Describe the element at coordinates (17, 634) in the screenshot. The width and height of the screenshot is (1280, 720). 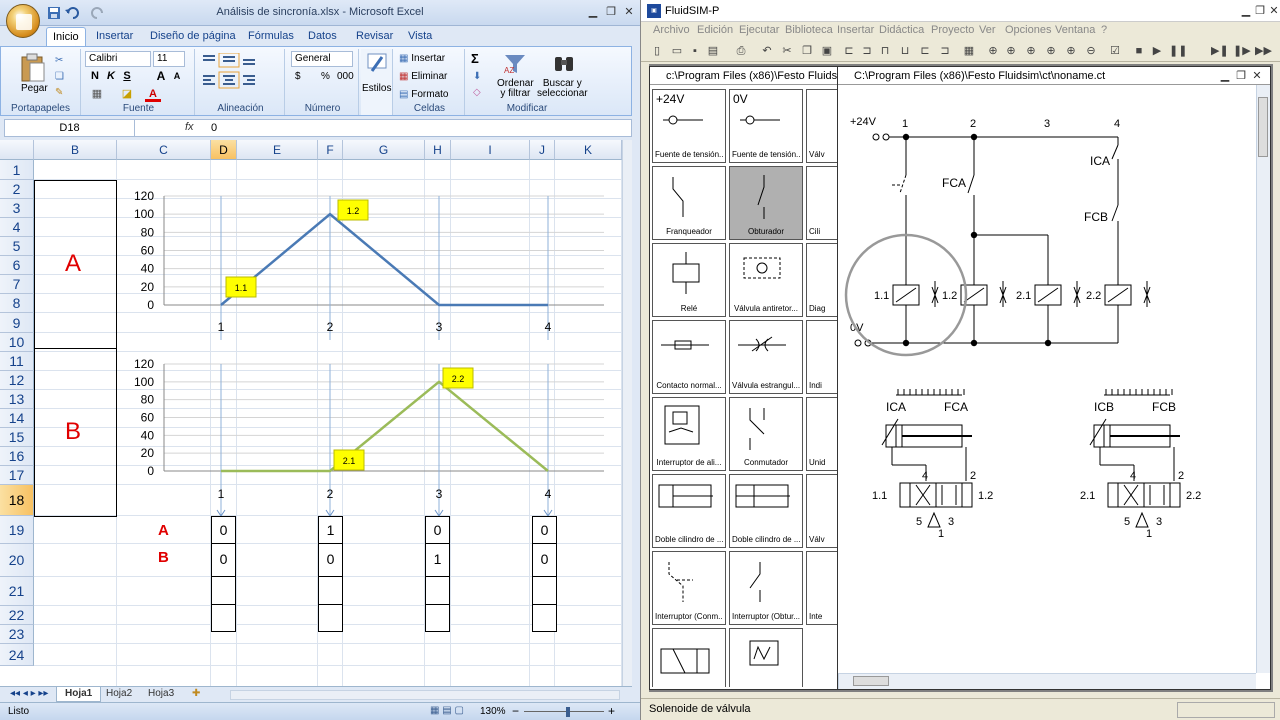
I see `row-header-23: 23` at that location.